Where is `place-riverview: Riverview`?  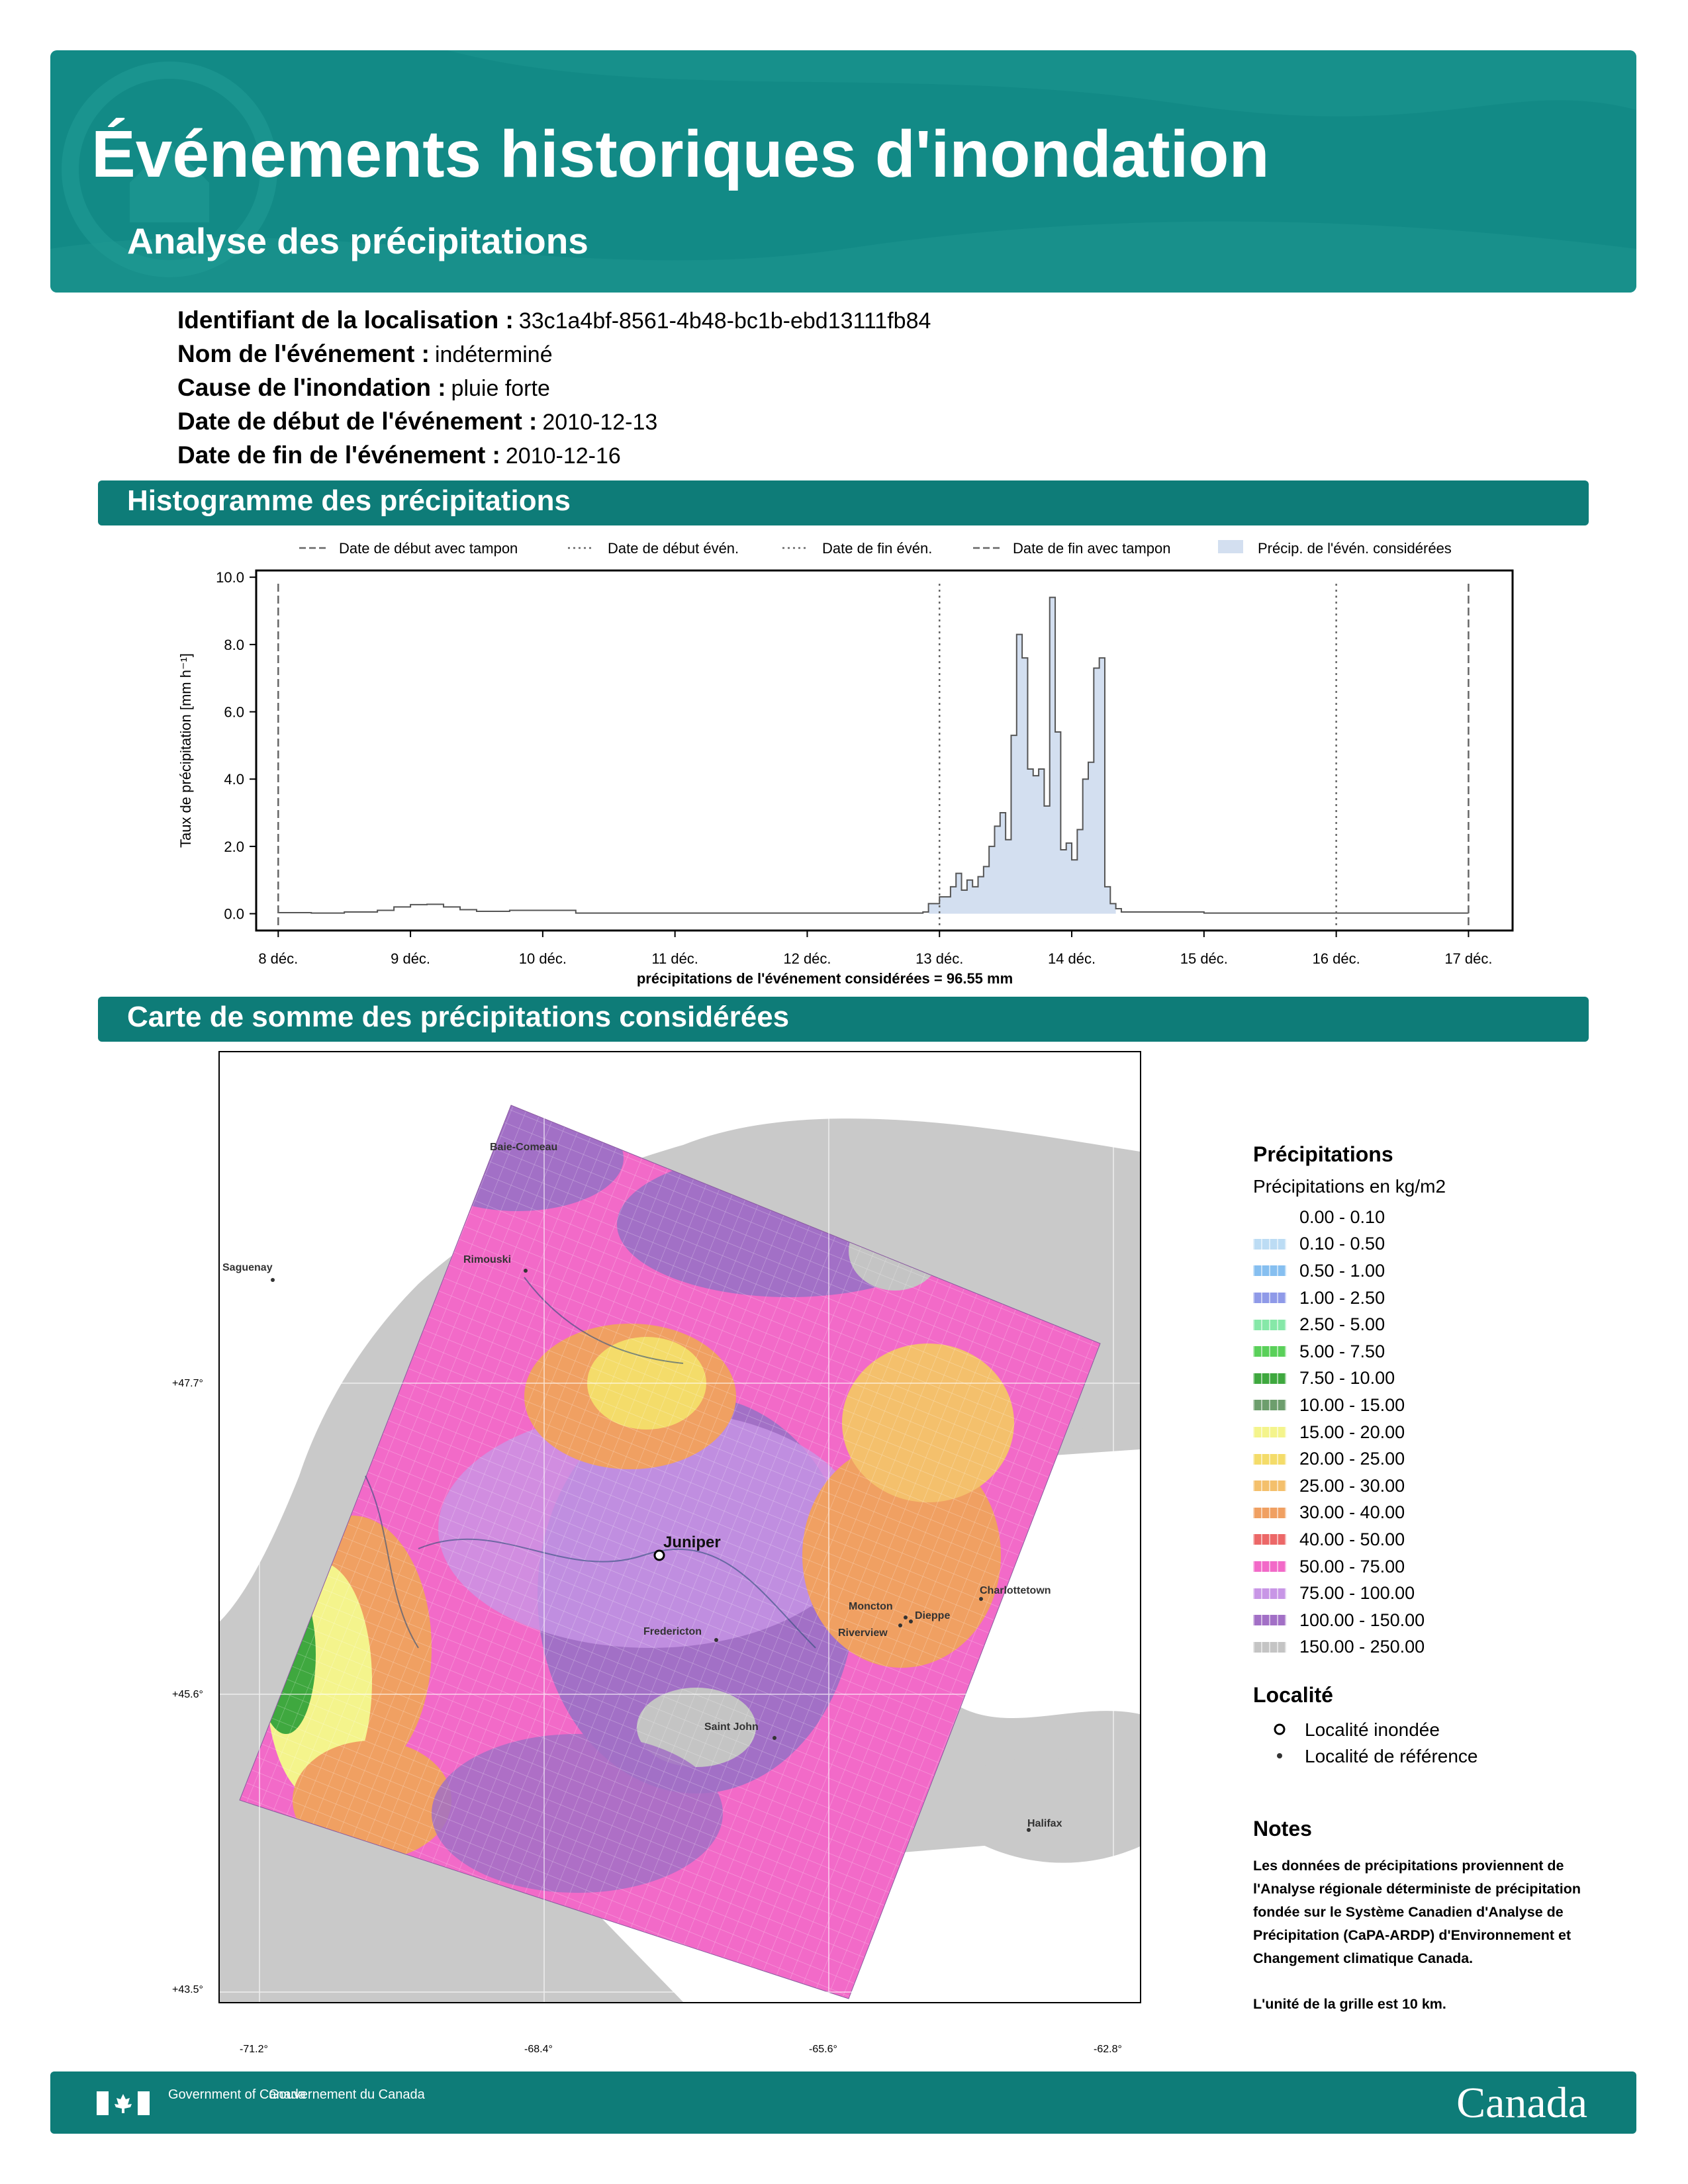 place-riverview: Riverview is located at coordinates (863, 1633).